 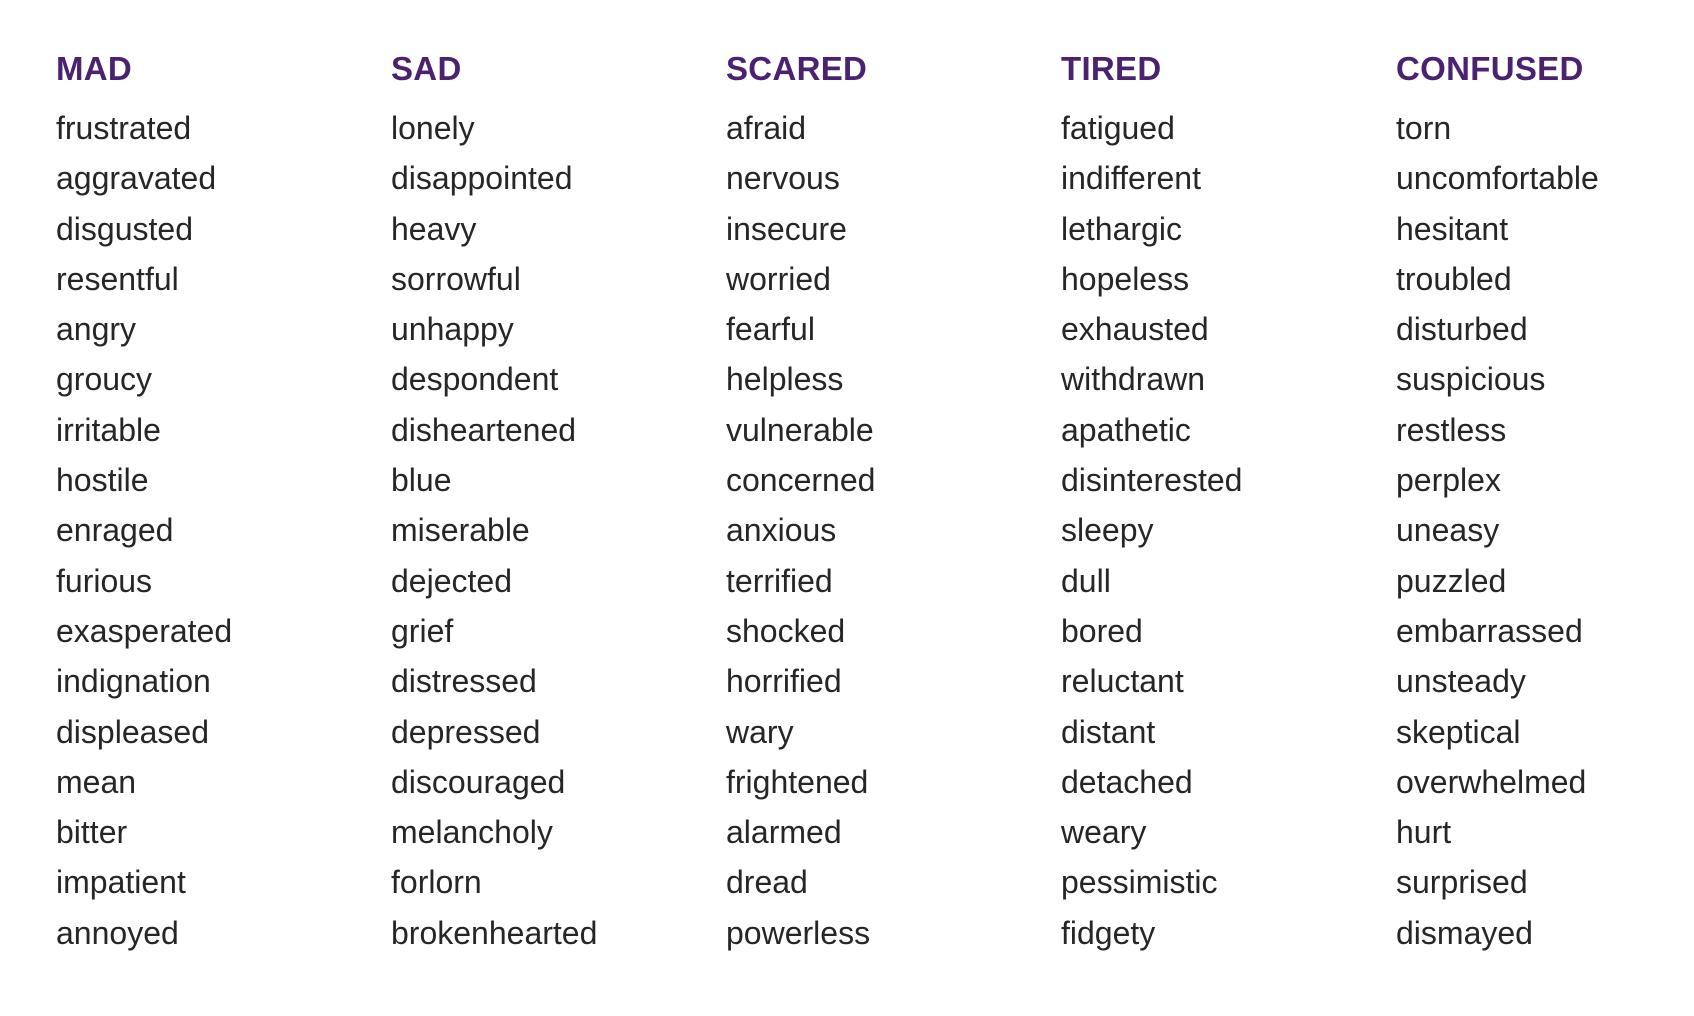 I want to click on word-item: distant, so click(x=1108, y=731).